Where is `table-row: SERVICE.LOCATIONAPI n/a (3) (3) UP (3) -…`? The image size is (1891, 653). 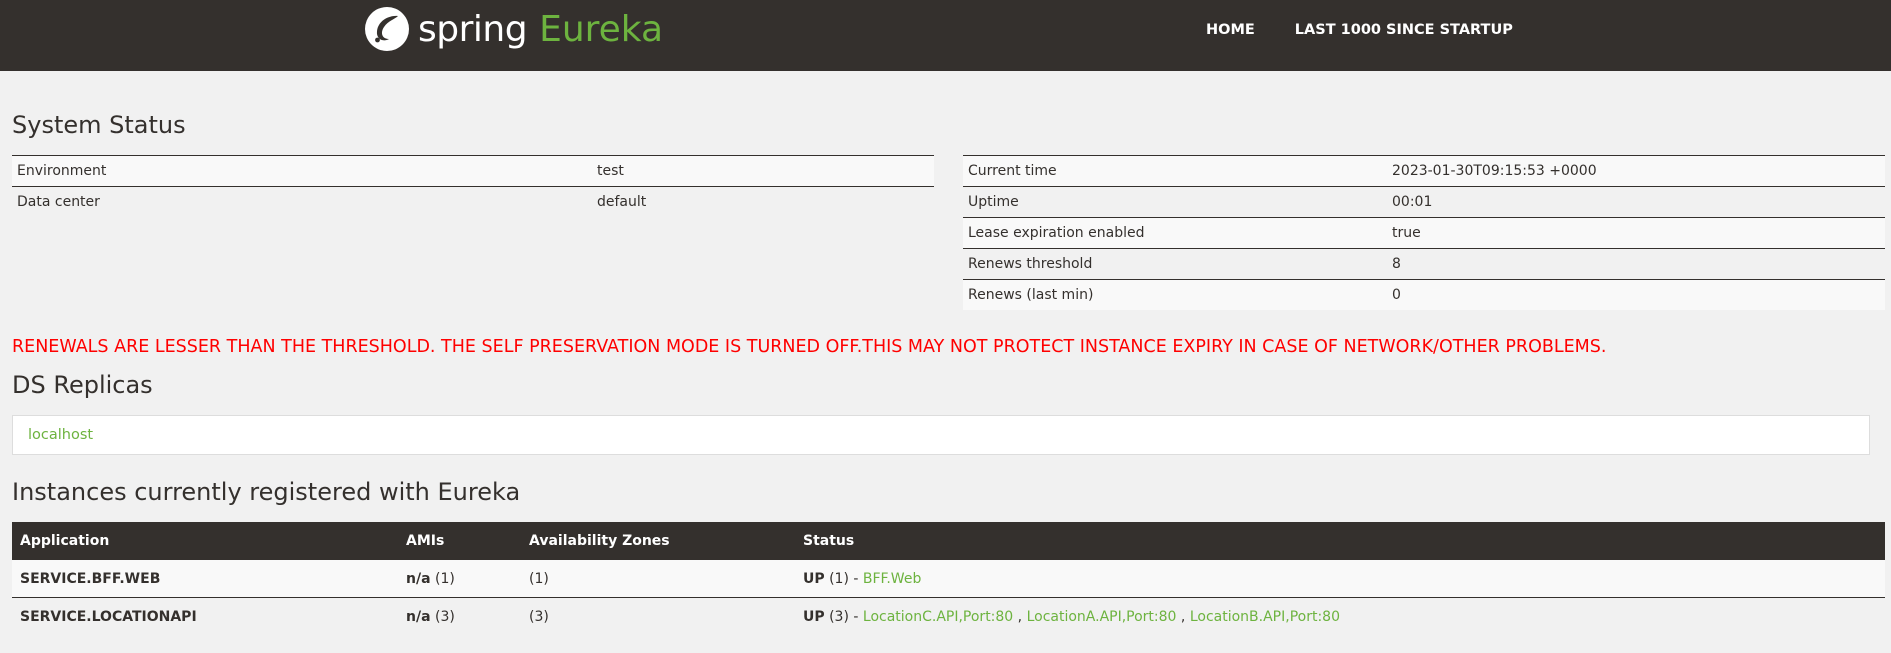
table-row: SERVICE.LOCATIONAPI n/a (3) (3) UP (3) -… is located at coordinates (948, 616).